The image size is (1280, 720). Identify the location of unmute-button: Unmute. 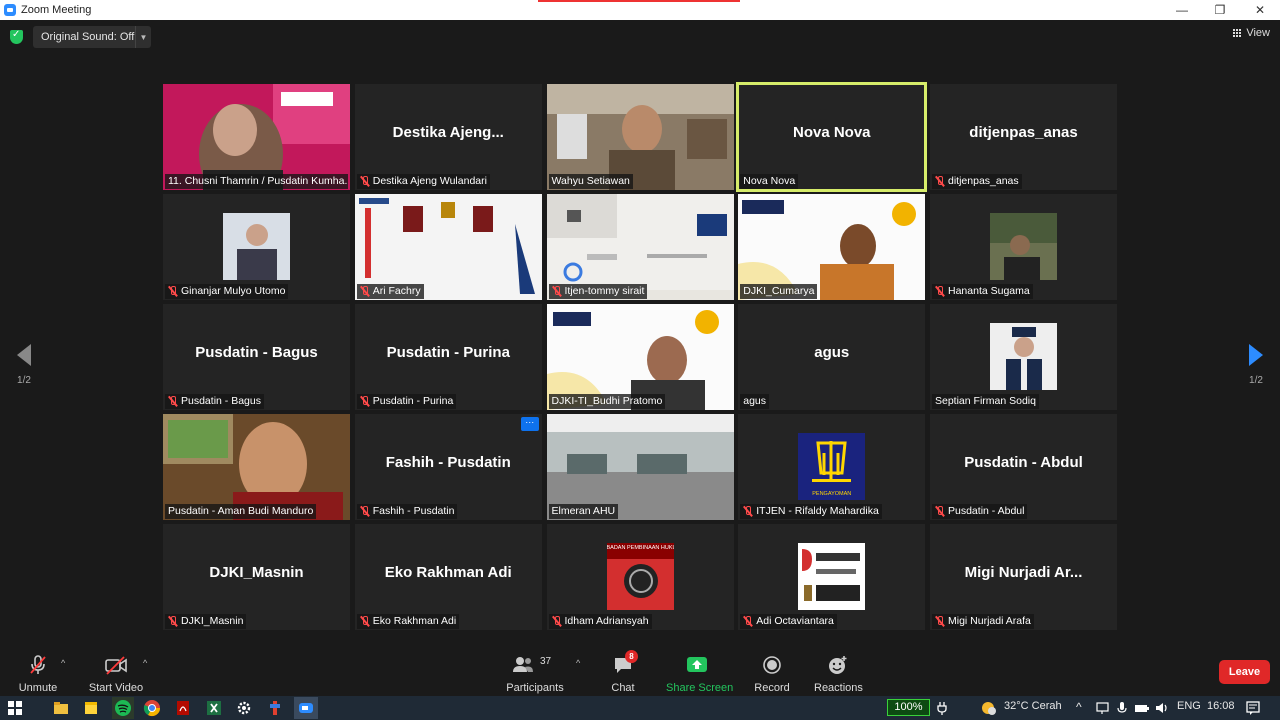
(38, 674).